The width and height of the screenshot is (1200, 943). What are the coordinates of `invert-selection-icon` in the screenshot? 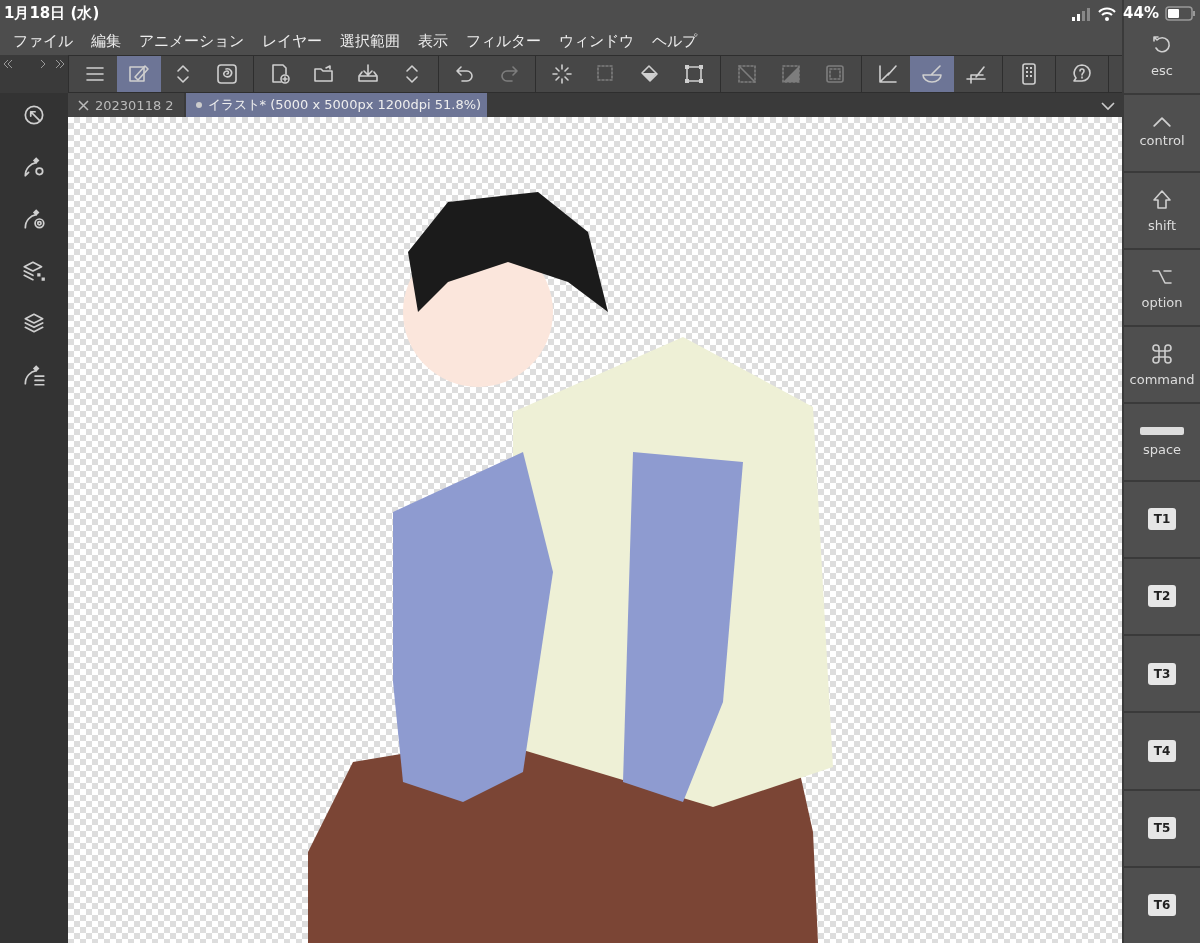 It's located at (791, 74).